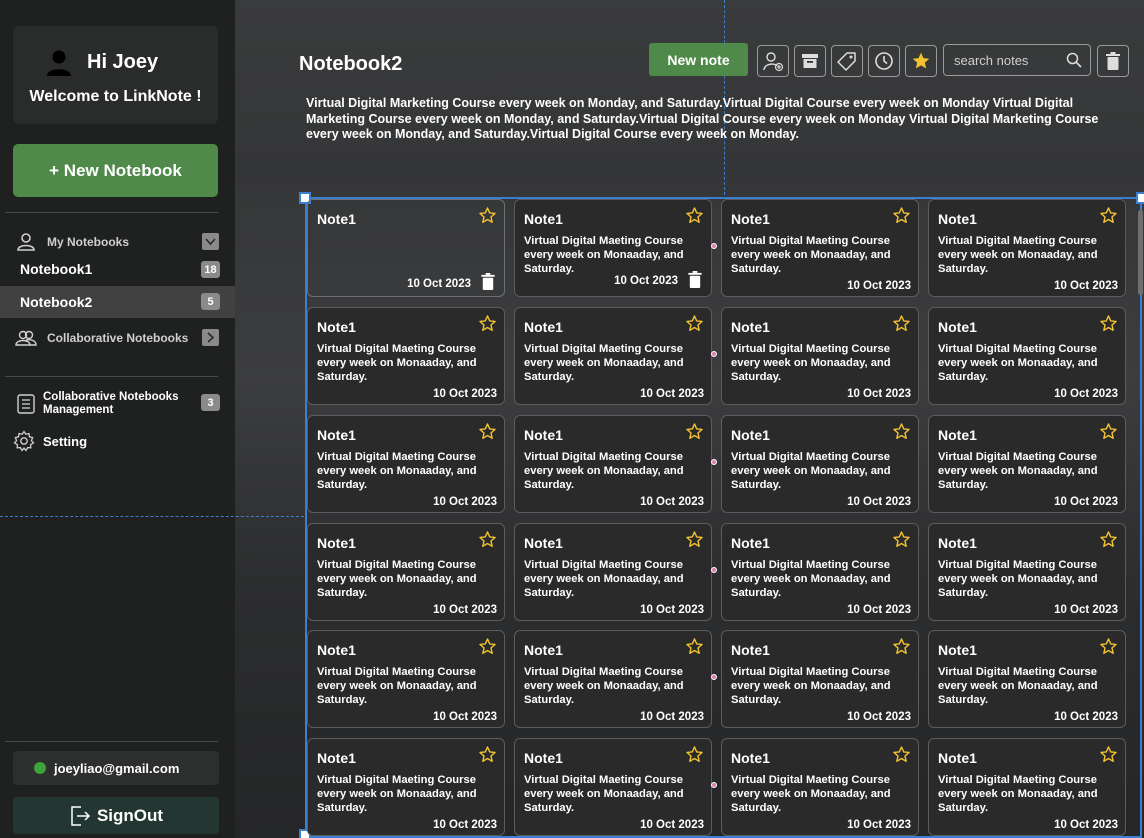  What do you see at coordinates (1113, 61) in the screenshot?
I see `delete-notebook-button` at bounding box center [1113, 61].